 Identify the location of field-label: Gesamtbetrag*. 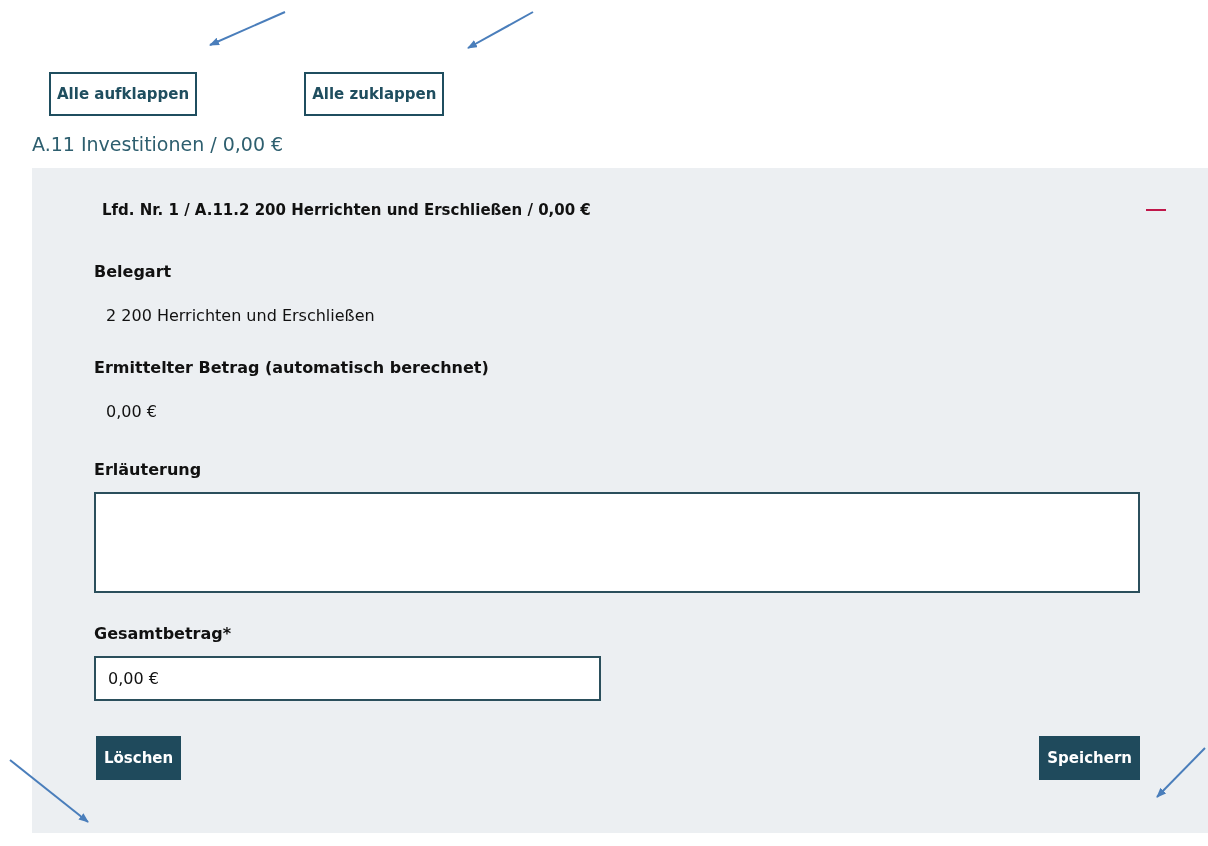
(163, 634).